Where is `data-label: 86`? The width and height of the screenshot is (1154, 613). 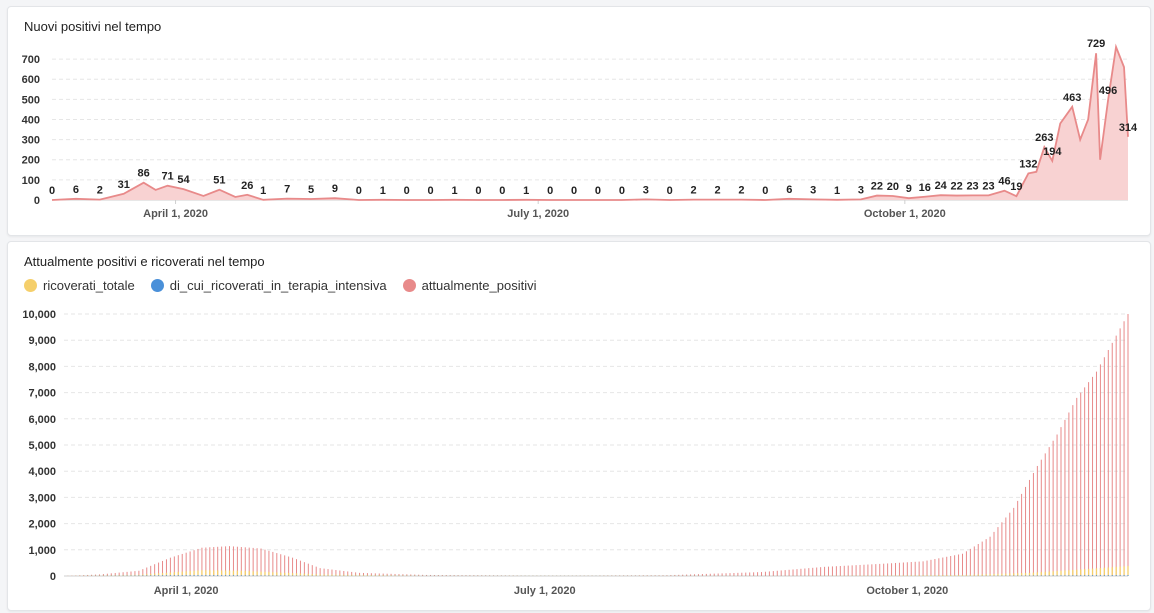 data-label: 86 is located at coordinates (144, 174).